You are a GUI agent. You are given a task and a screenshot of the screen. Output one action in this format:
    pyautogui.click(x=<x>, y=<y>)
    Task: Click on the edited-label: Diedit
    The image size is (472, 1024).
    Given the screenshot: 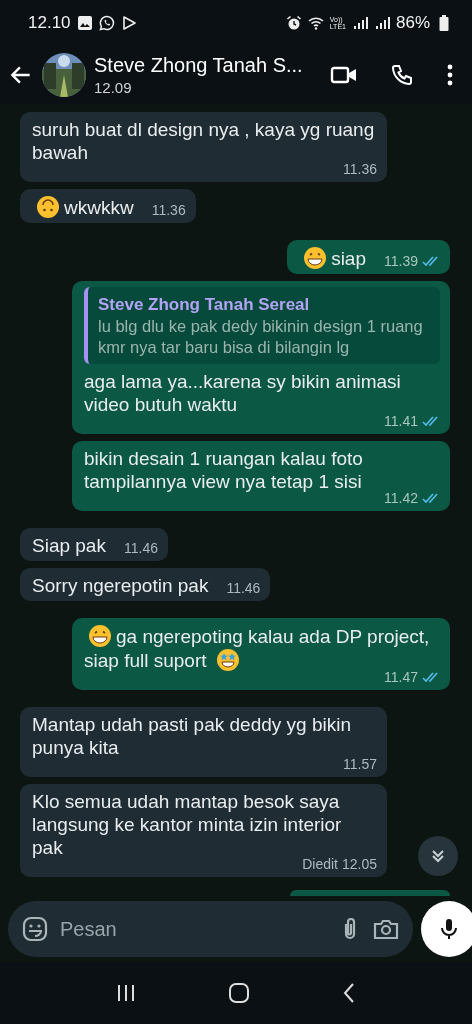 What is the action you would take?
    pyautogui.click(x=320, y=864)
    